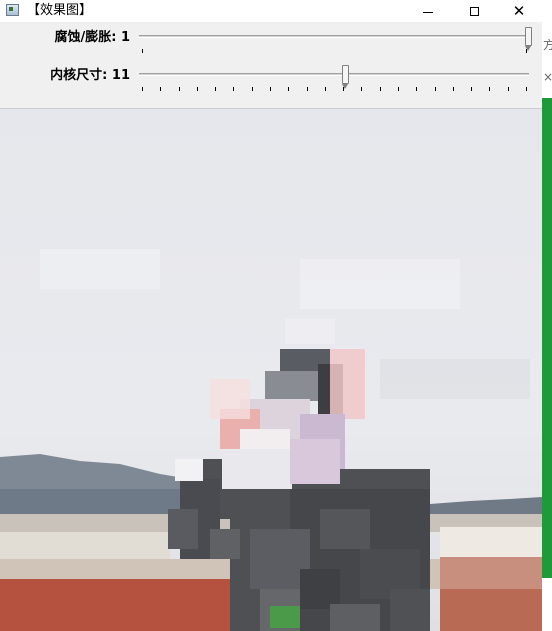  What do you see at coordinates (547, 77) in the screenshot?
I see `edge-close-char: ×` at bounding box center [547, 77].